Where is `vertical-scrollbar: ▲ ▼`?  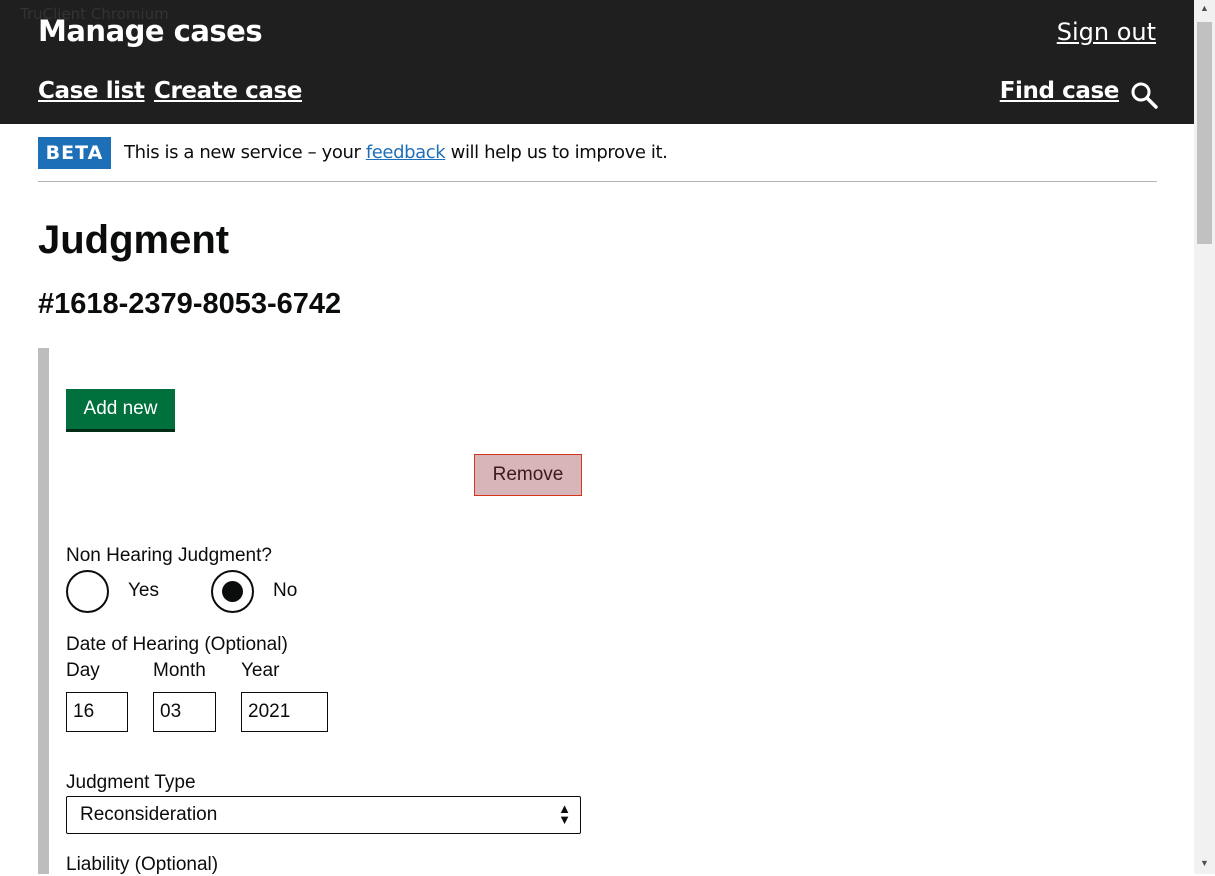
vertical-scrollbar: ▲ ▼ is located at coordinates (1204, 437).